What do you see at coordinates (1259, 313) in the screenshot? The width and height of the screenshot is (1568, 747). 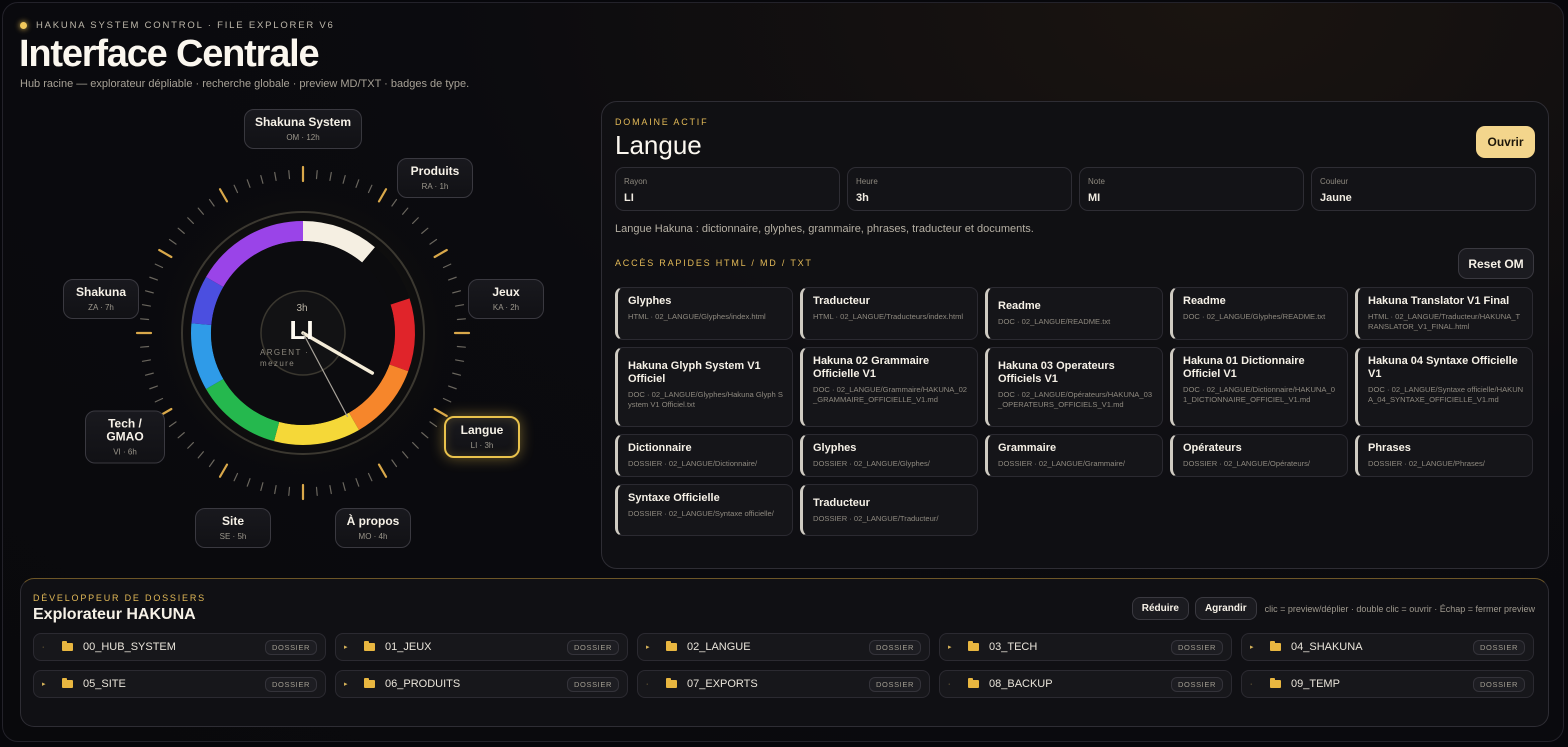 I see `quick-card: Readme DOC · 02_LANGUE/Glyphes/README.txt` at bounding box center [1259, 313].